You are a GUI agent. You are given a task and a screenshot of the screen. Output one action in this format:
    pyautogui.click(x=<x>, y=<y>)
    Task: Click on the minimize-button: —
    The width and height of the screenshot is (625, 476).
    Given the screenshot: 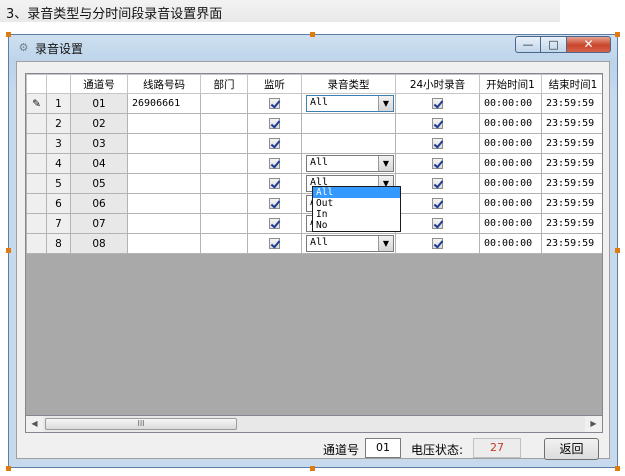 What is the action you would take?
    pyautogui.click(x=528, y=44)
    